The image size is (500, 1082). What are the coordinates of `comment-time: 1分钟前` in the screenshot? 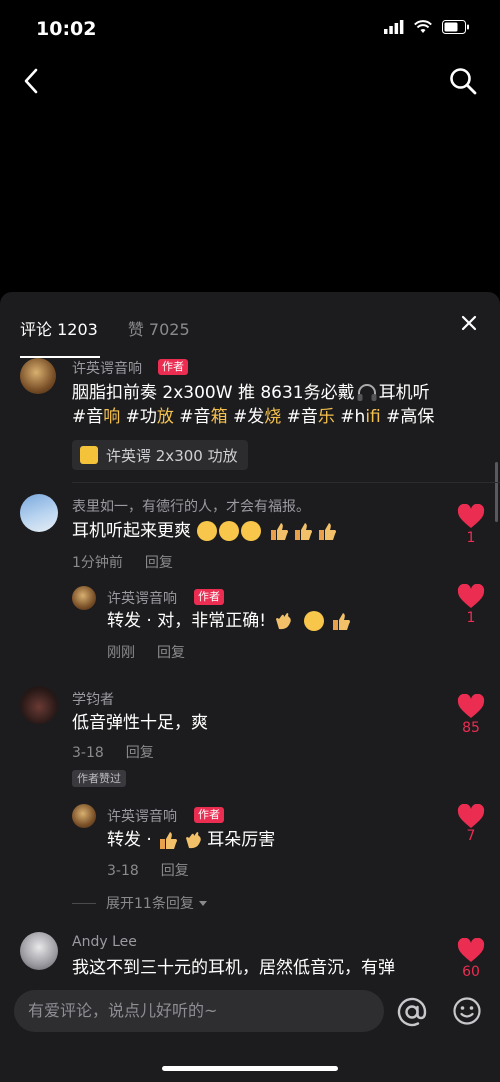 It's located at (97, 563).